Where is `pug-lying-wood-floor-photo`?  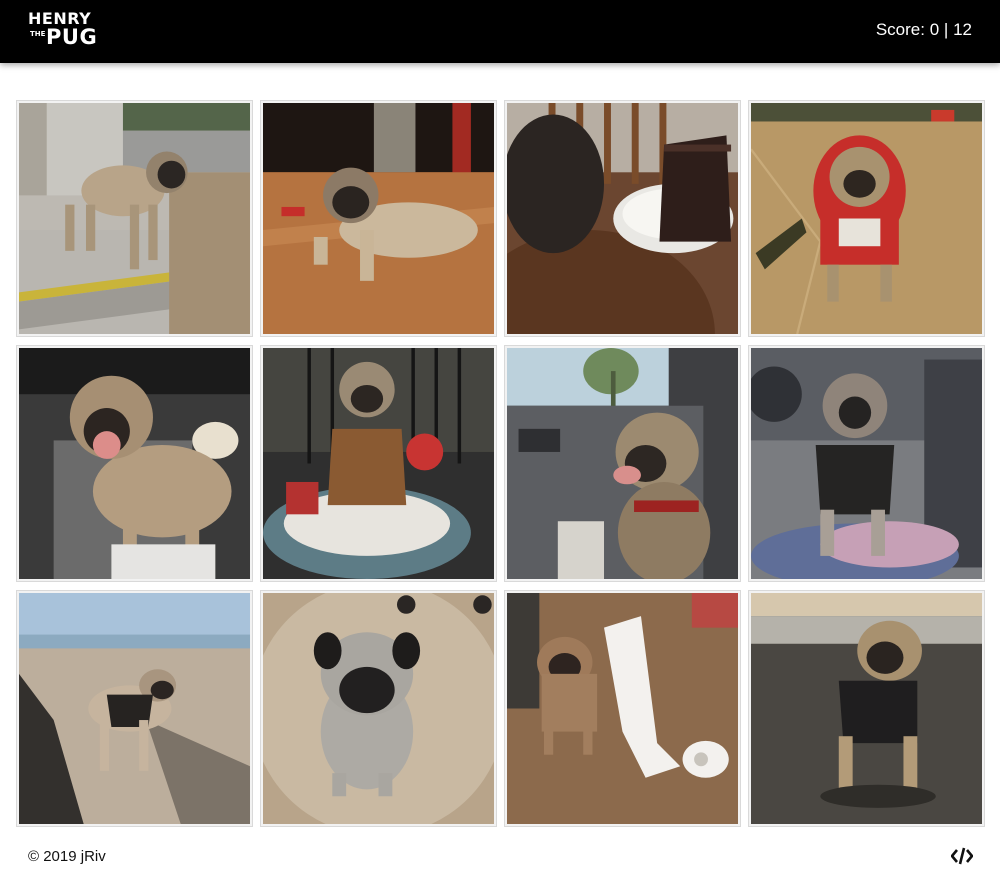 pug-lying-wood-floor-photo is located at coordinates (378, 218).